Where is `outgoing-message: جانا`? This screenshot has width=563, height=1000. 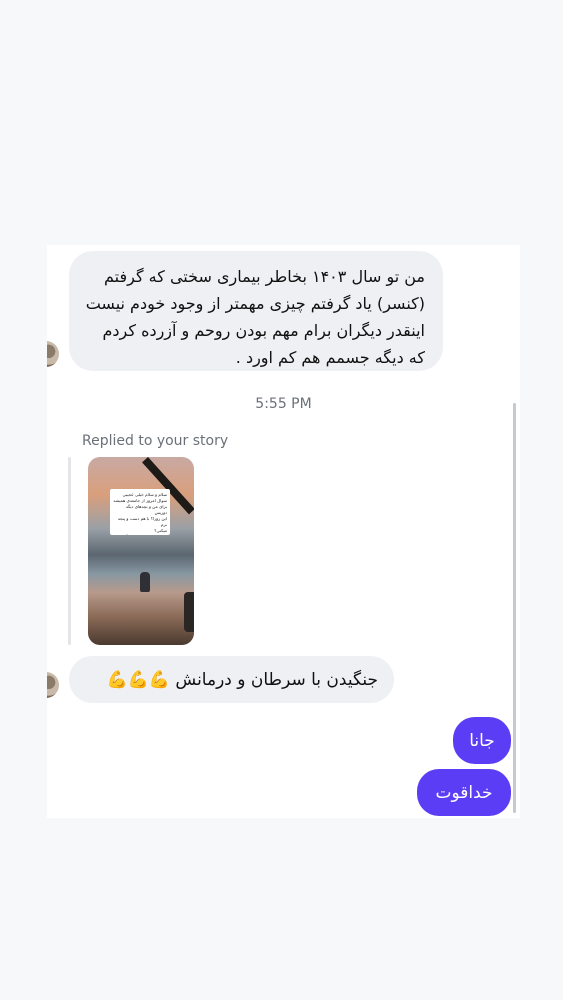
outgoing-message: جانا is located at coordinates (482, 740).